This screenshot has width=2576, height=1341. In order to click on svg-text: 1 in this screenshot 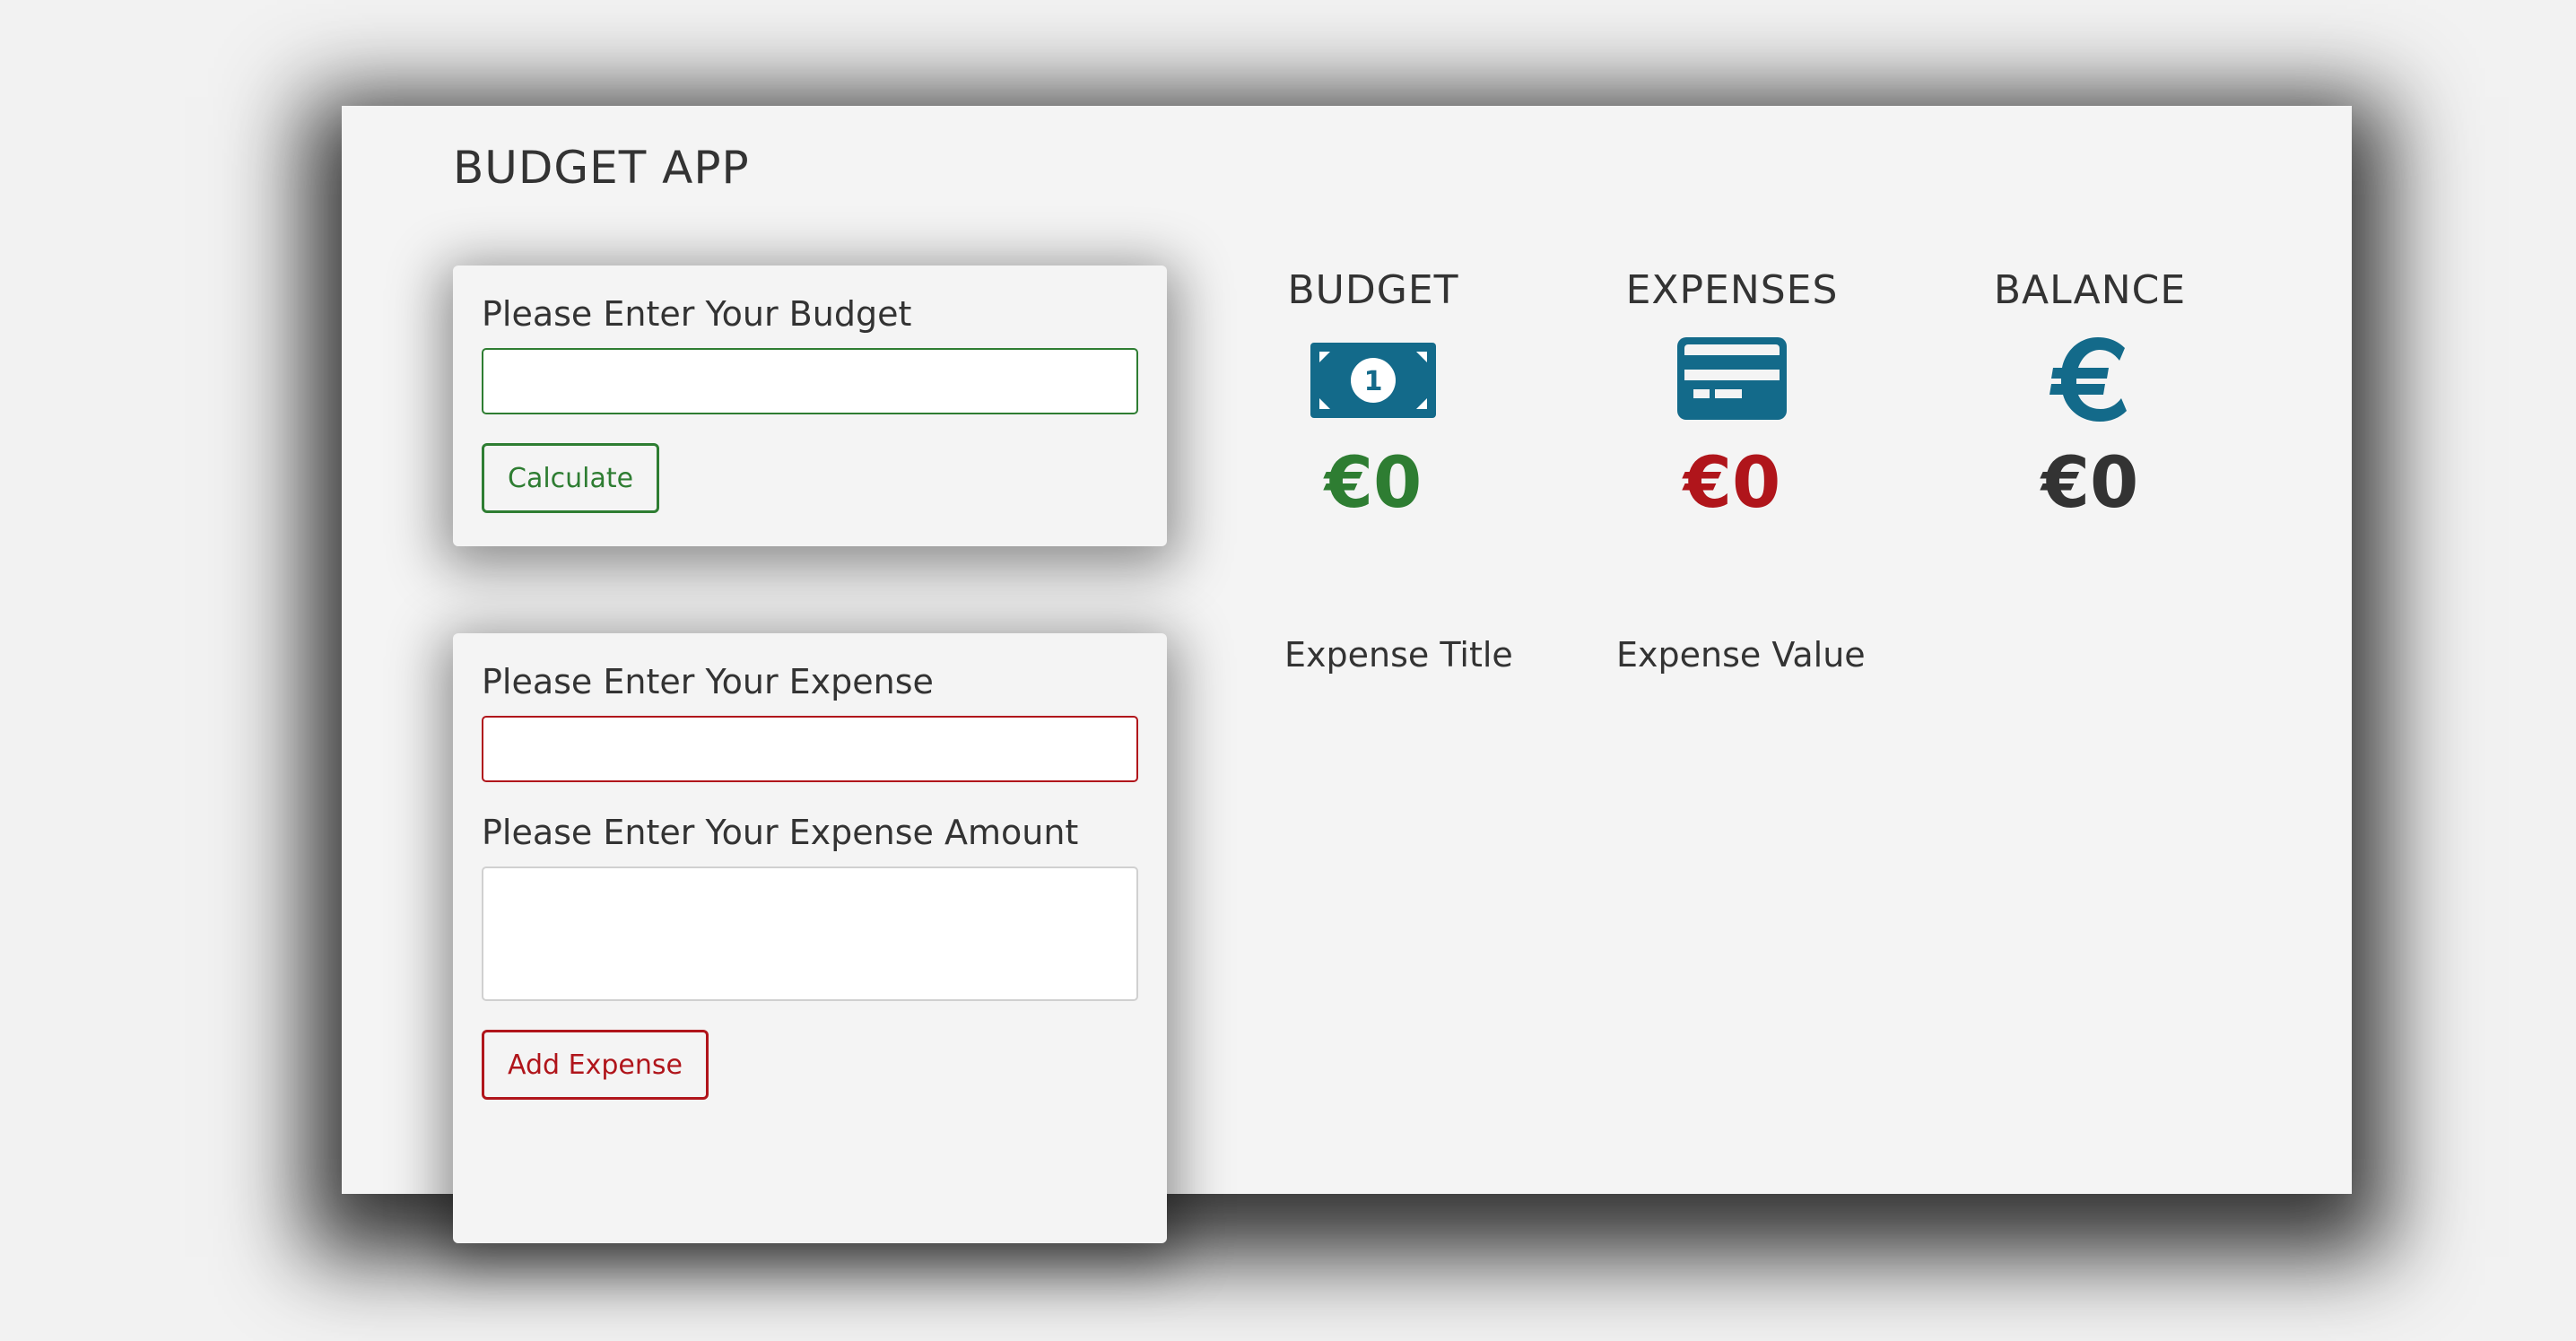, I will do `click(1373, 381)`.